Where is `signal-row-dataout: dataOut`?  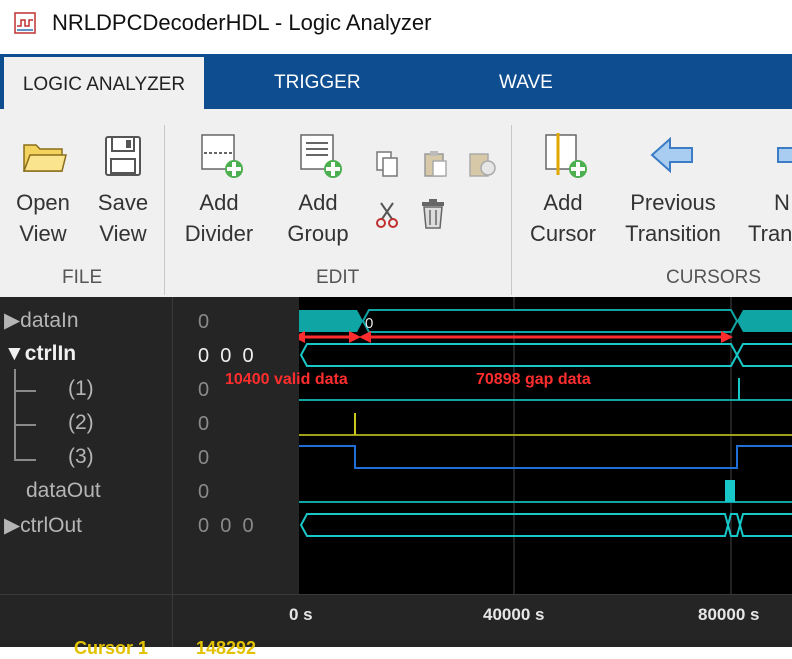
signal-row-dataout: dataOut is located at coordinates (63, 491).